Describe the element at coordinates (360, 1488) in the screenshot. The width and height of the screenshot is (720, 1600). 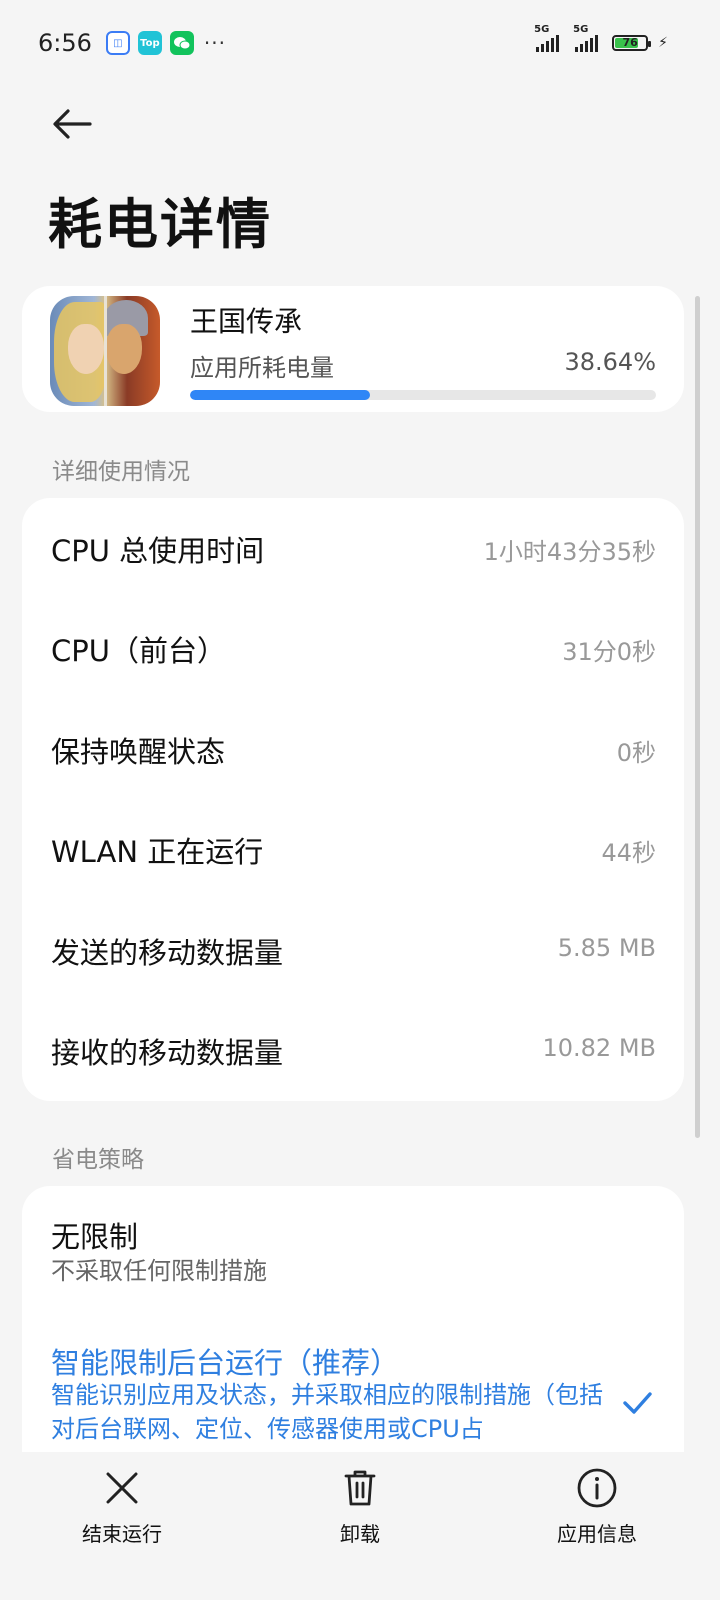
I see `trash-icon` at that location.